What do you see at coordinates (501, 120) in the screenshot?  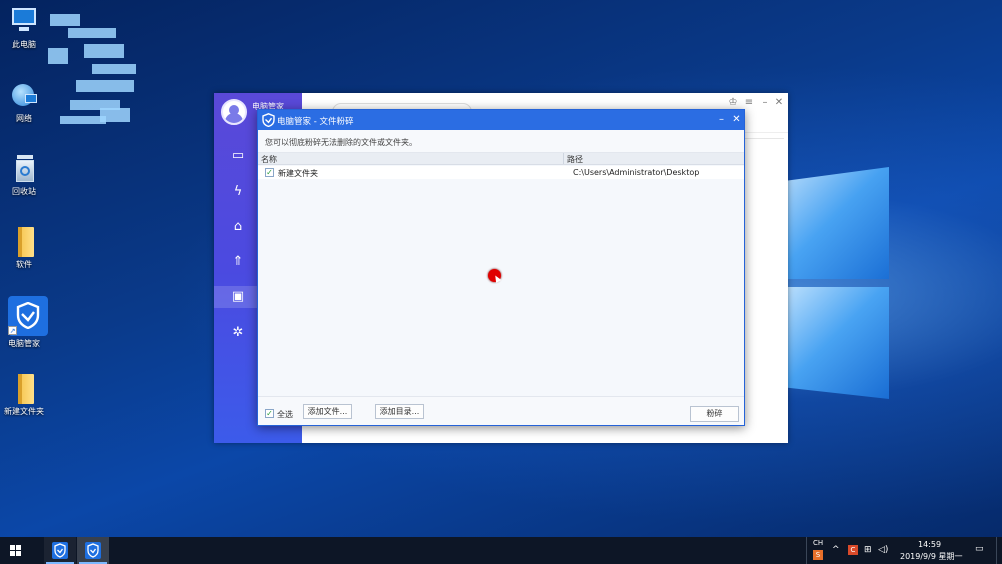 I see `dialog-title-bar: 电脑管家 - 文件粉碎 – ✕` at bounding box center [501, 120].